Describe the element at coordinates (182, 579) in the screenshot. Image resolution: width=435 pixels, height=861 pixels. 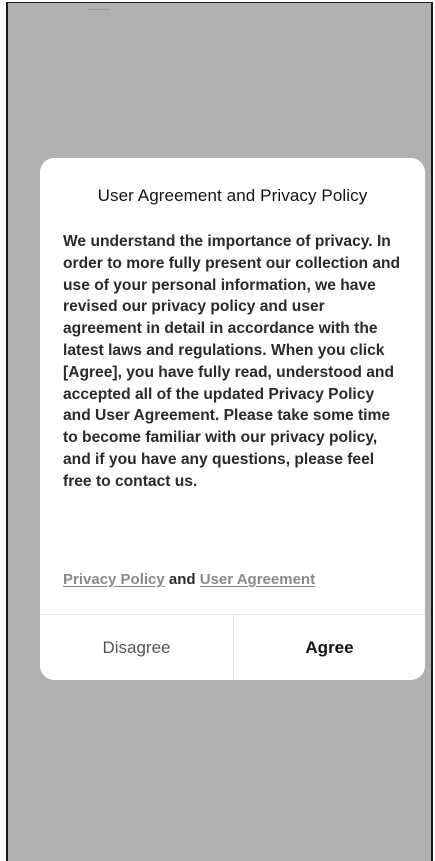
I see `links-separator-text: and` at that location.